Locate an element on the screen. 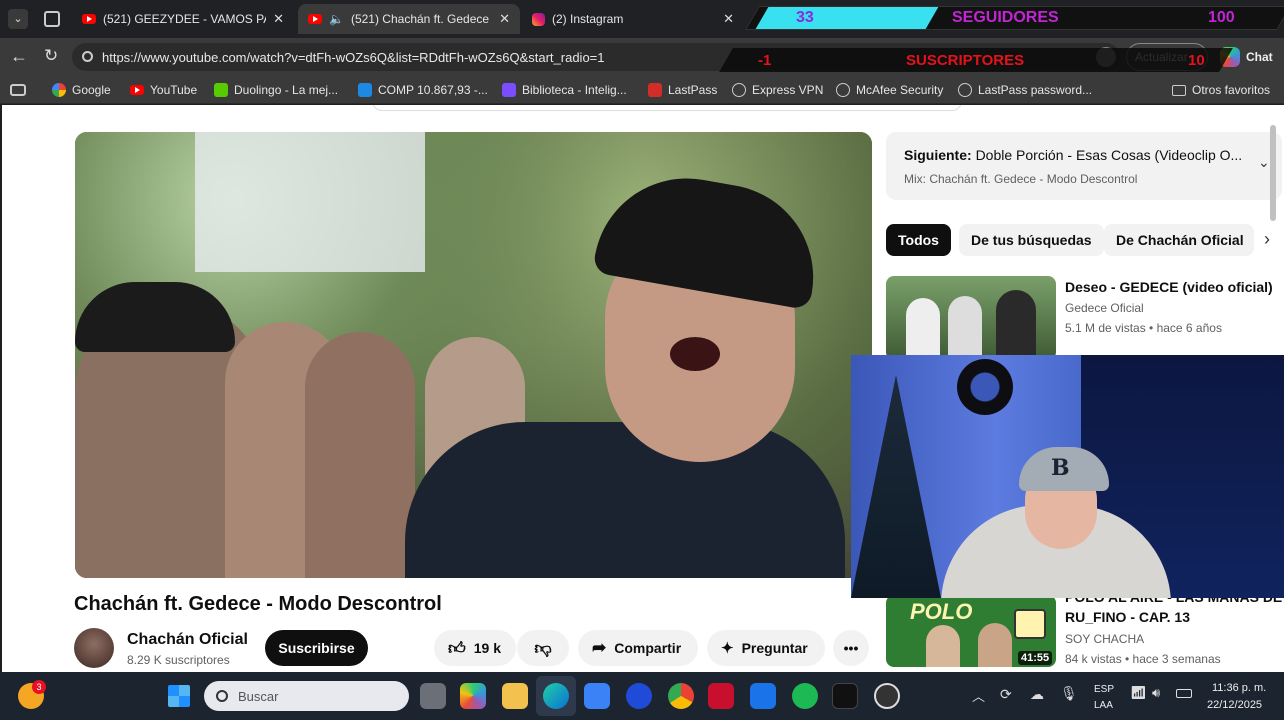 This screenshot has width=1284, height=720. chip-todos: Todos is located at coordinates (918, 240).